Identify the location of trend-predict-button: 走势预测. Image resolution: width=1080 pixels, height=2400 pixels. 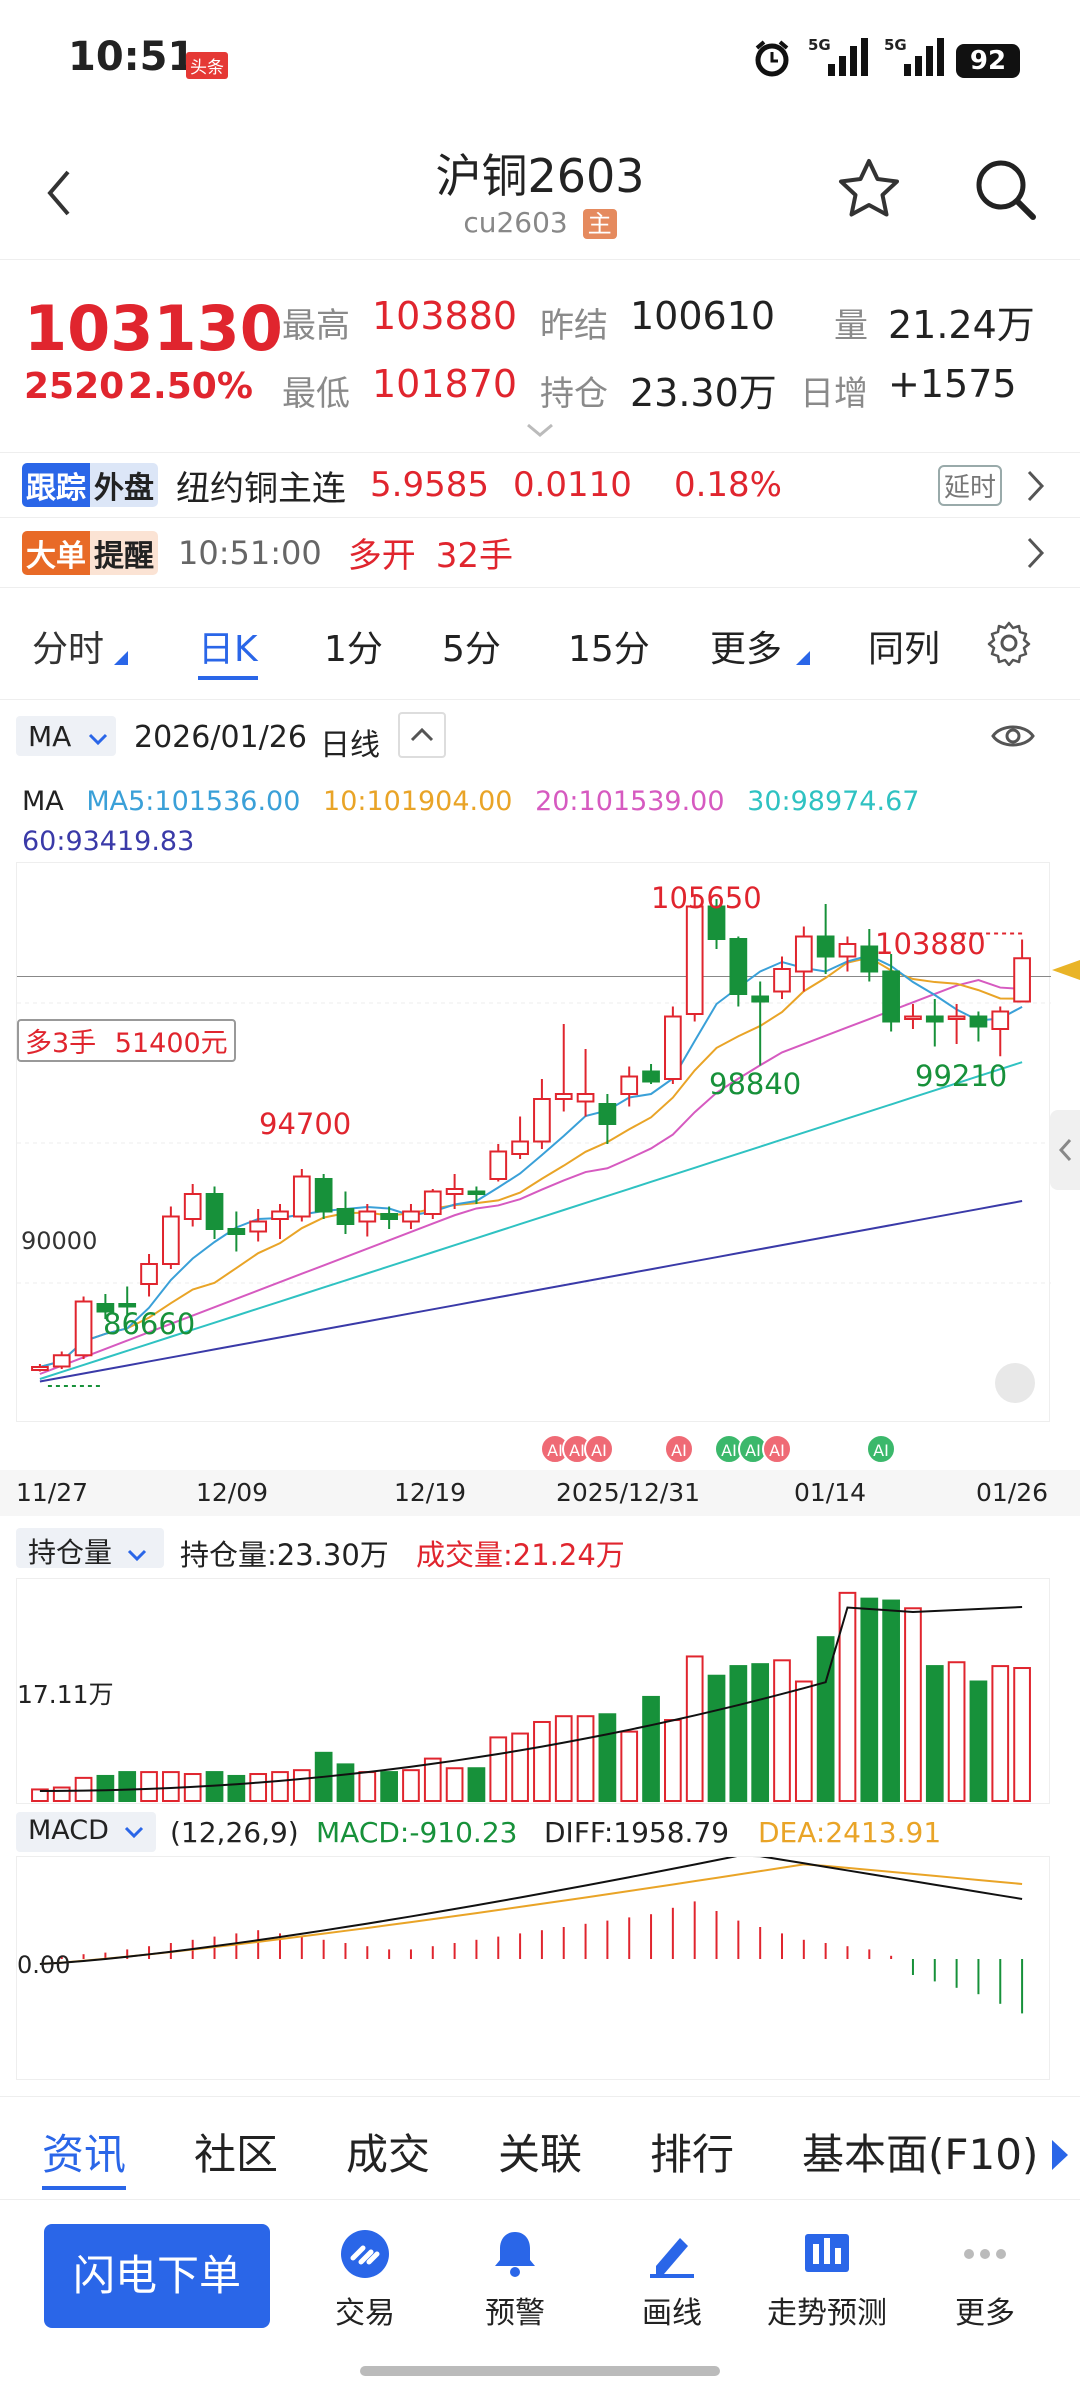
(827, 2280).